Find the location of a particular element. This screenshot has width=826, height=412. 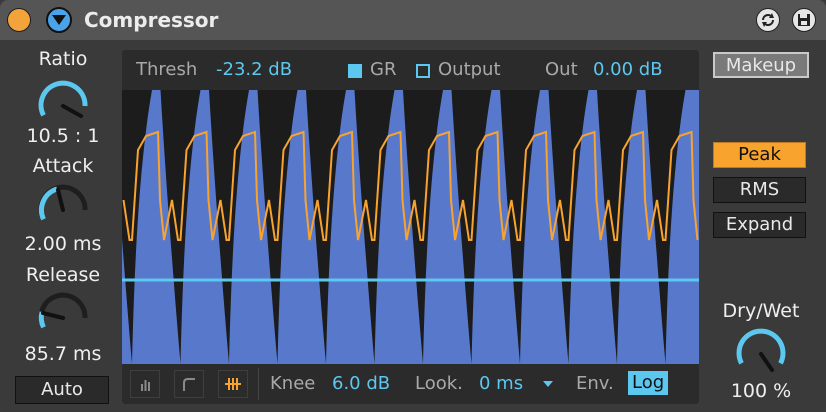

save-preset-button is located at coordinates (804, 20).